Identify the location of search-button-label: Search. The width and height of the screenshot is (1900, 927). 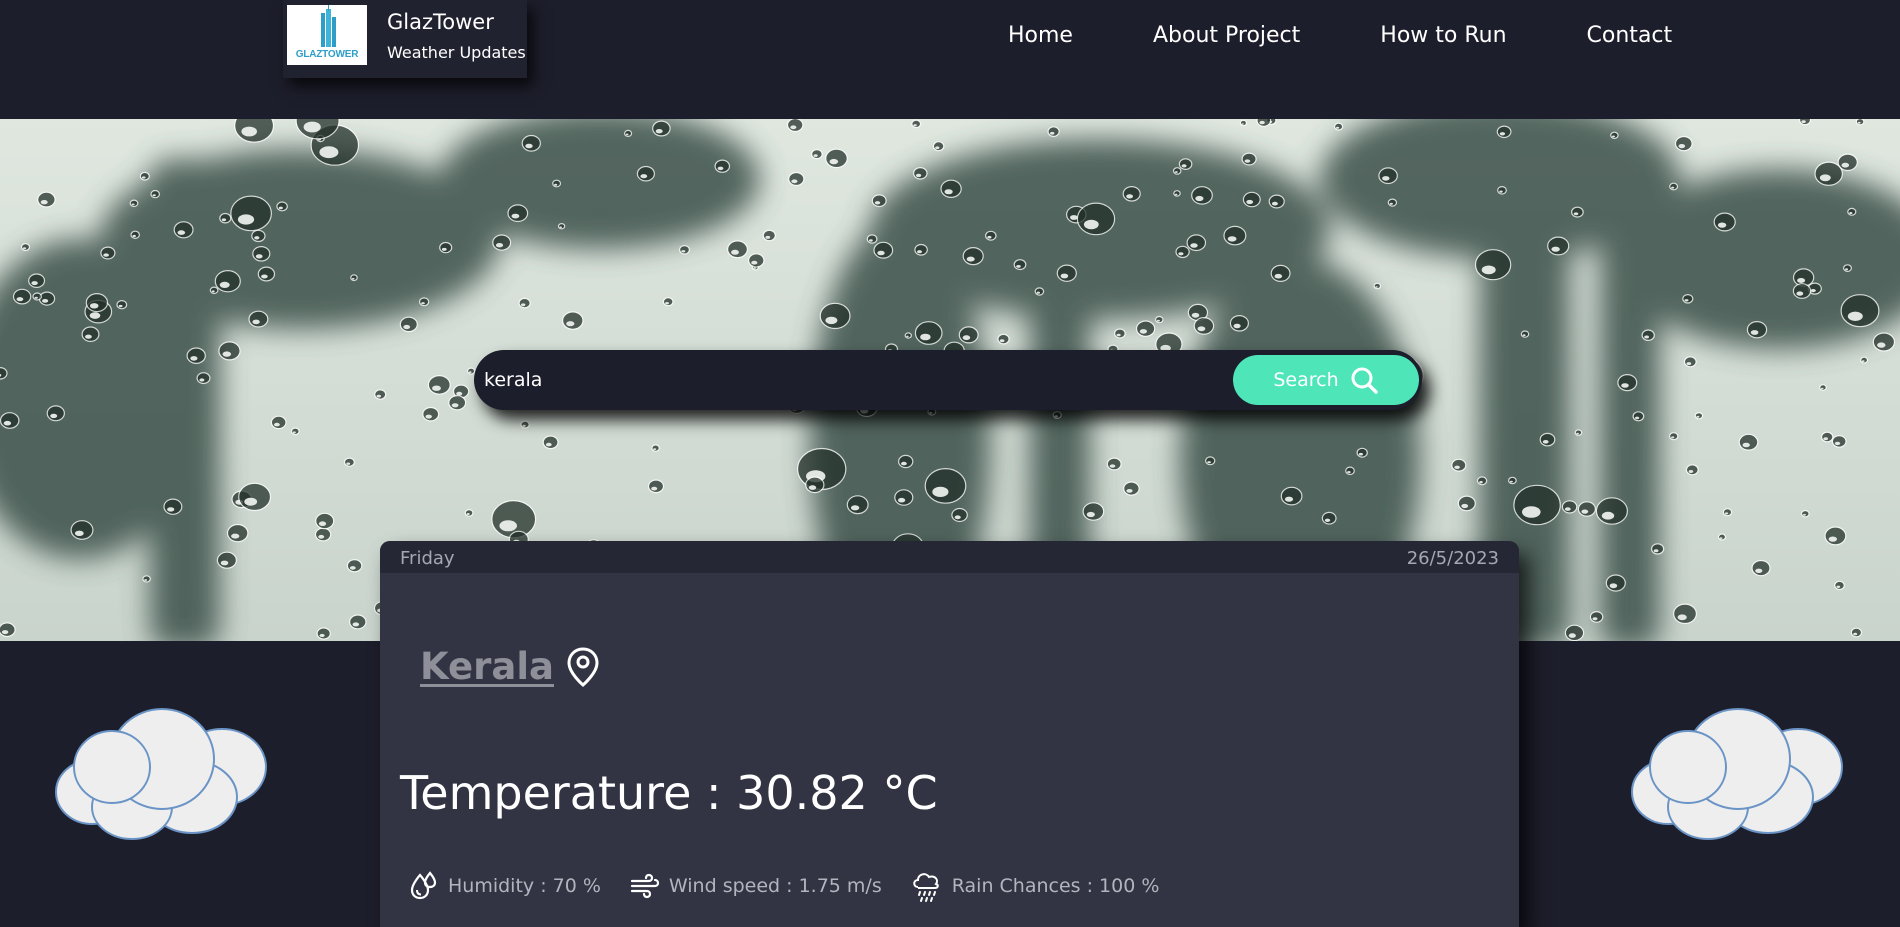
(1306, 380).